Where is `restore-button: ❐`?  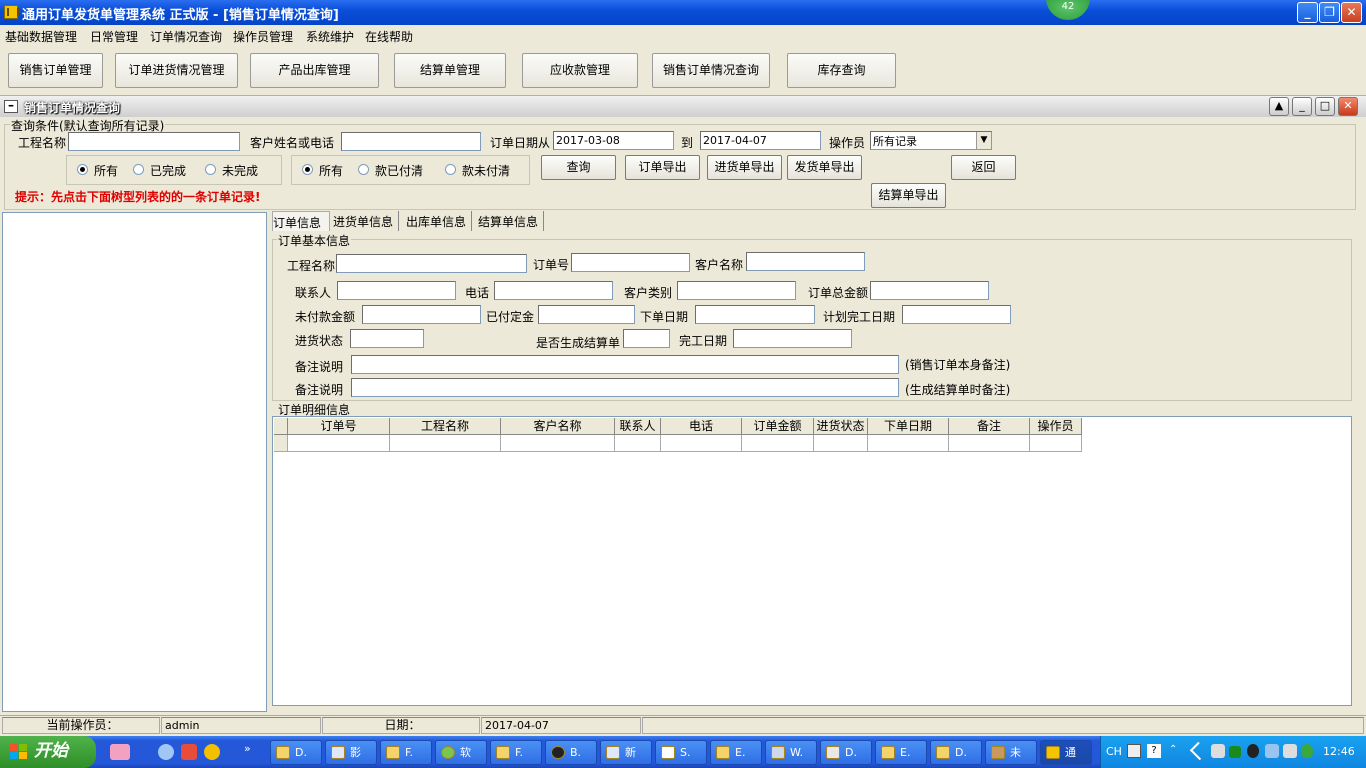
restore-button: ❐ is located at coordinates (1329, 12).